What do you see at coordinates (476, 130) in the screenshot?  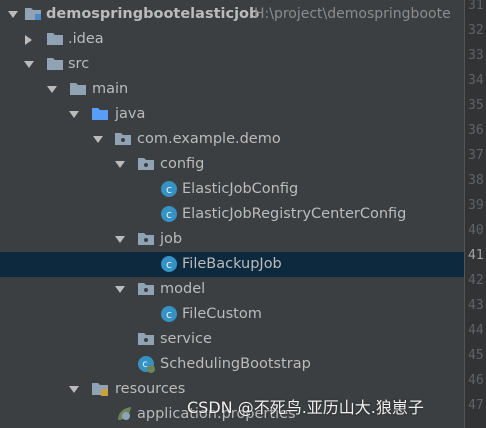 I see `line-number: 36` at bounding box center [476, 130].